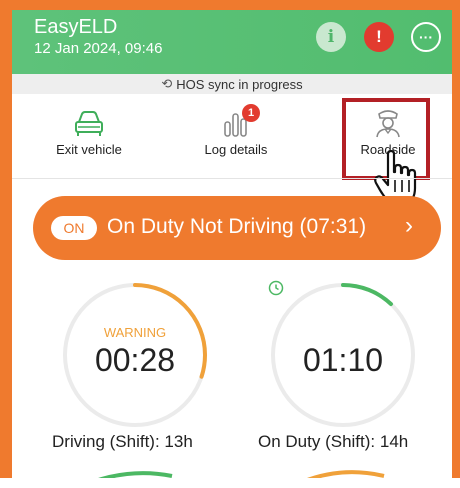  I want to click on log-details-badge: 1, so click(251, 113).